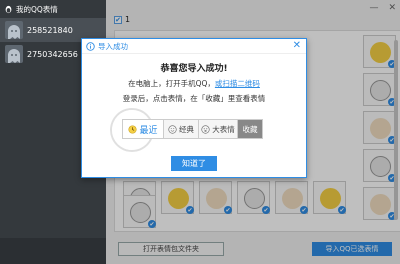  Describe the element at coordinates (53, 251) in the screenshot. I see `sidebar-footer` at that location.